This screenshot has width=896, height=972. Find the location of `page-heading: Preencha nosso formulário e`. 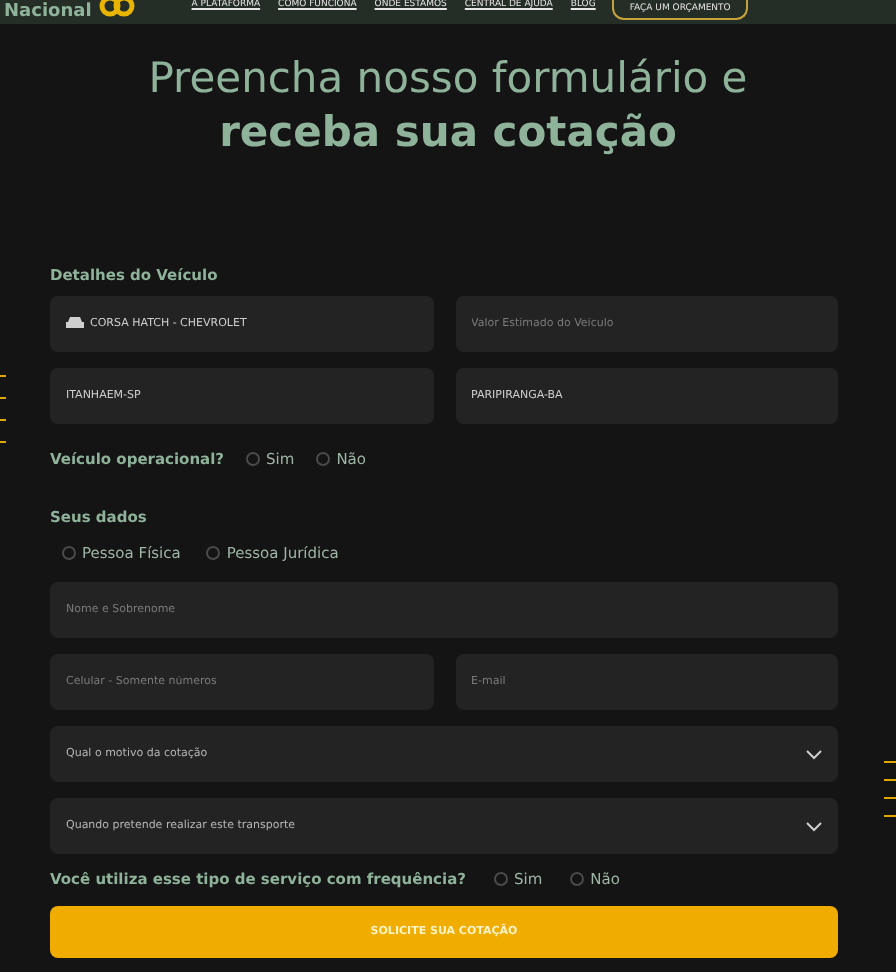

page-heading: Preencha nosso formulário e is located at coordinates (448, 79).